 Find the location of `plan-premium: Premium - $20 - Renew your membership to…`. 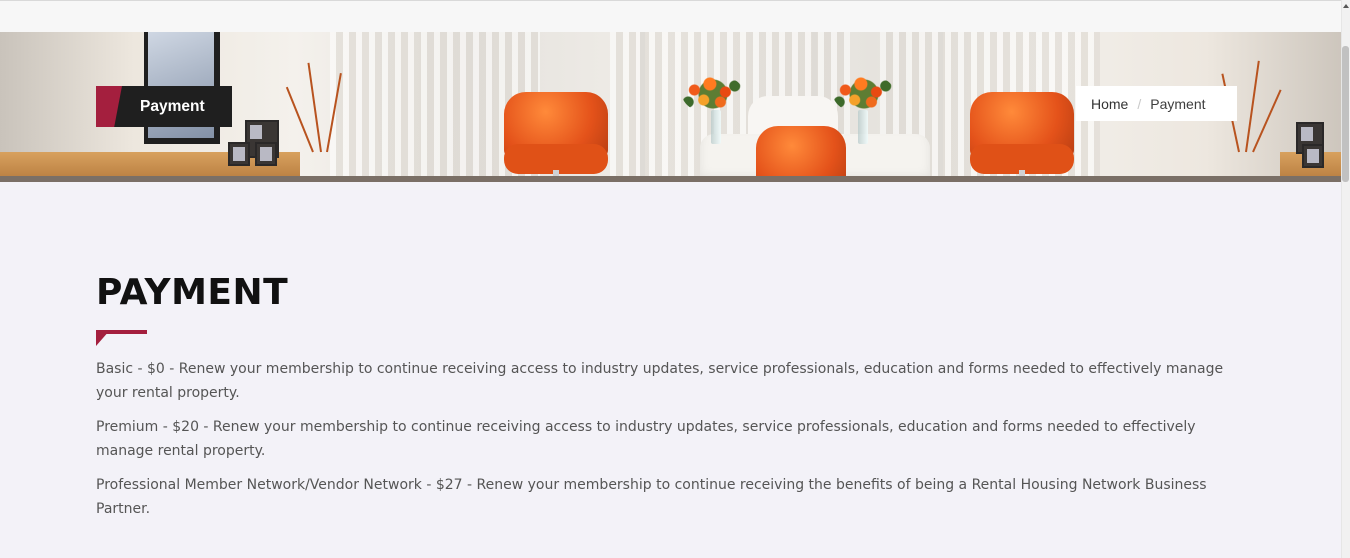

plan-premium: Premium - $20 - Renew your membership to… is located at coordinates (646, 439).